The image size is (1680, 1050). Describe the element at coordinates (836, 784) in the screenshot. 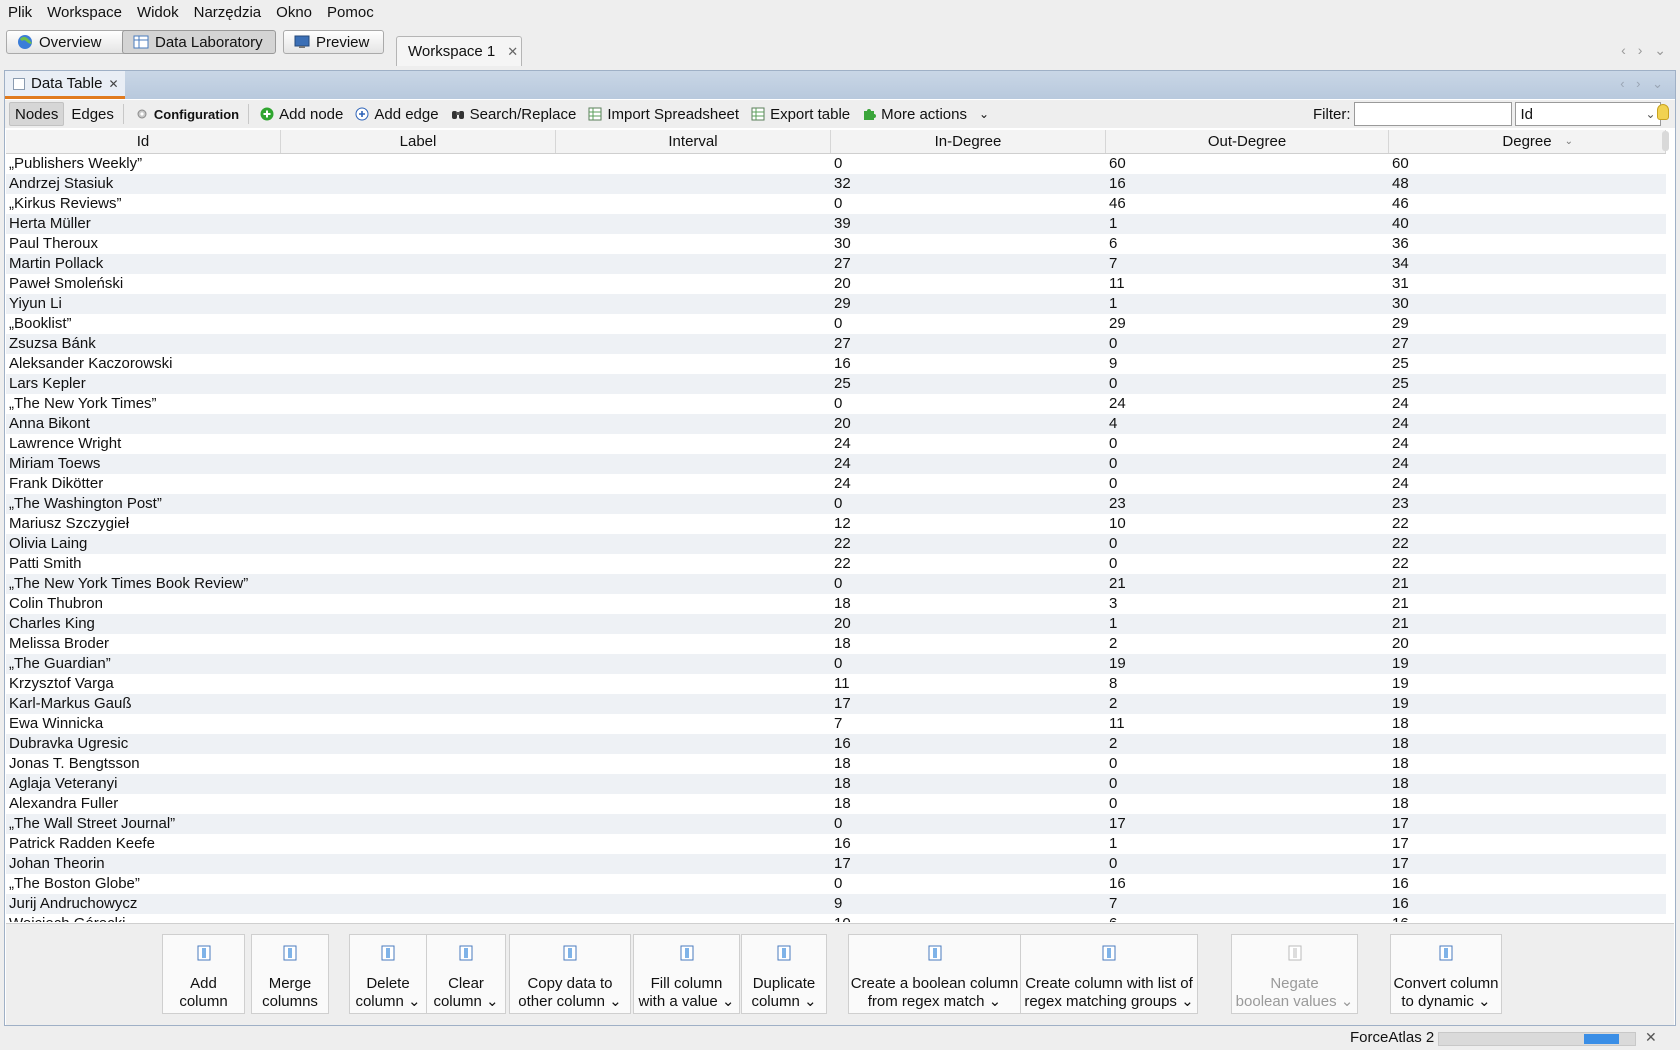

I see `table-row: Aglaja Veteranyi 18 0 18` at that location.